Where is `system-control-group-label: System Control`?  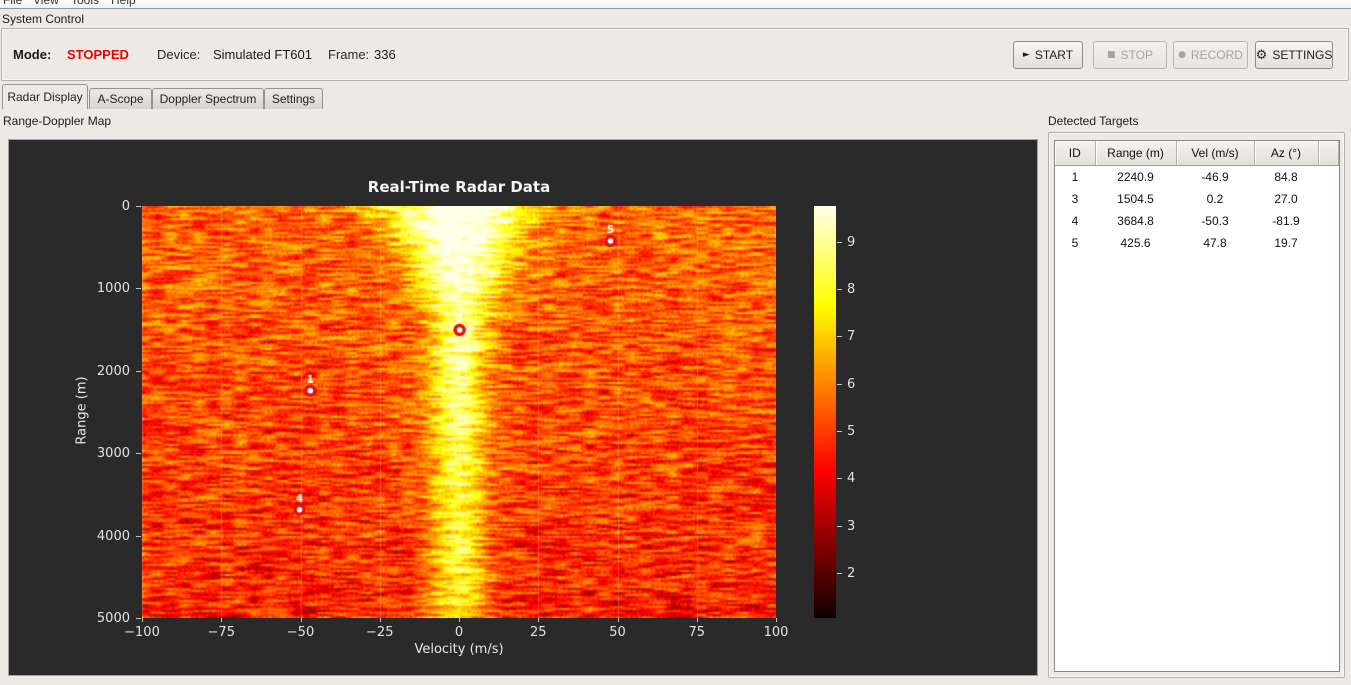 system-control-group-label: System Control is located at coordinates (43, 19).